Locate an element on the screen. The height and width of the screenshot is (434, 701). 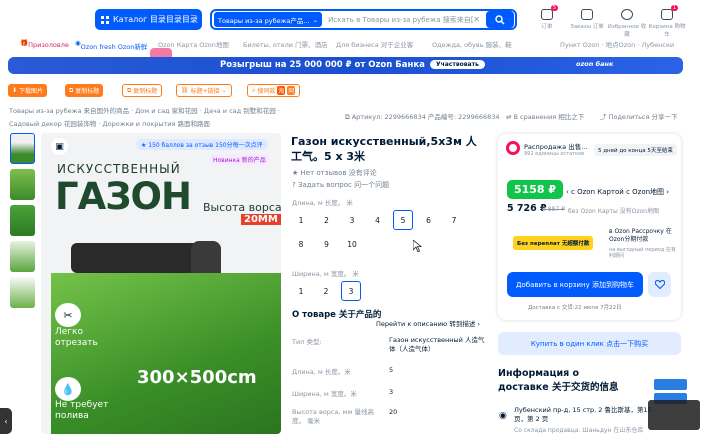
search-button is located at coordinates (500, 19).